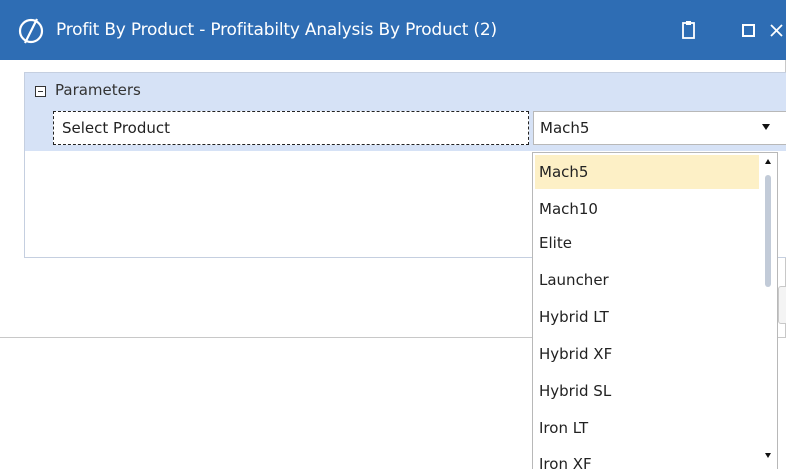  What do you see at coordinates (647, 243) in the screenshot?
I see `dropdown-option-elite: Elite` at bounding box center [647, 243].